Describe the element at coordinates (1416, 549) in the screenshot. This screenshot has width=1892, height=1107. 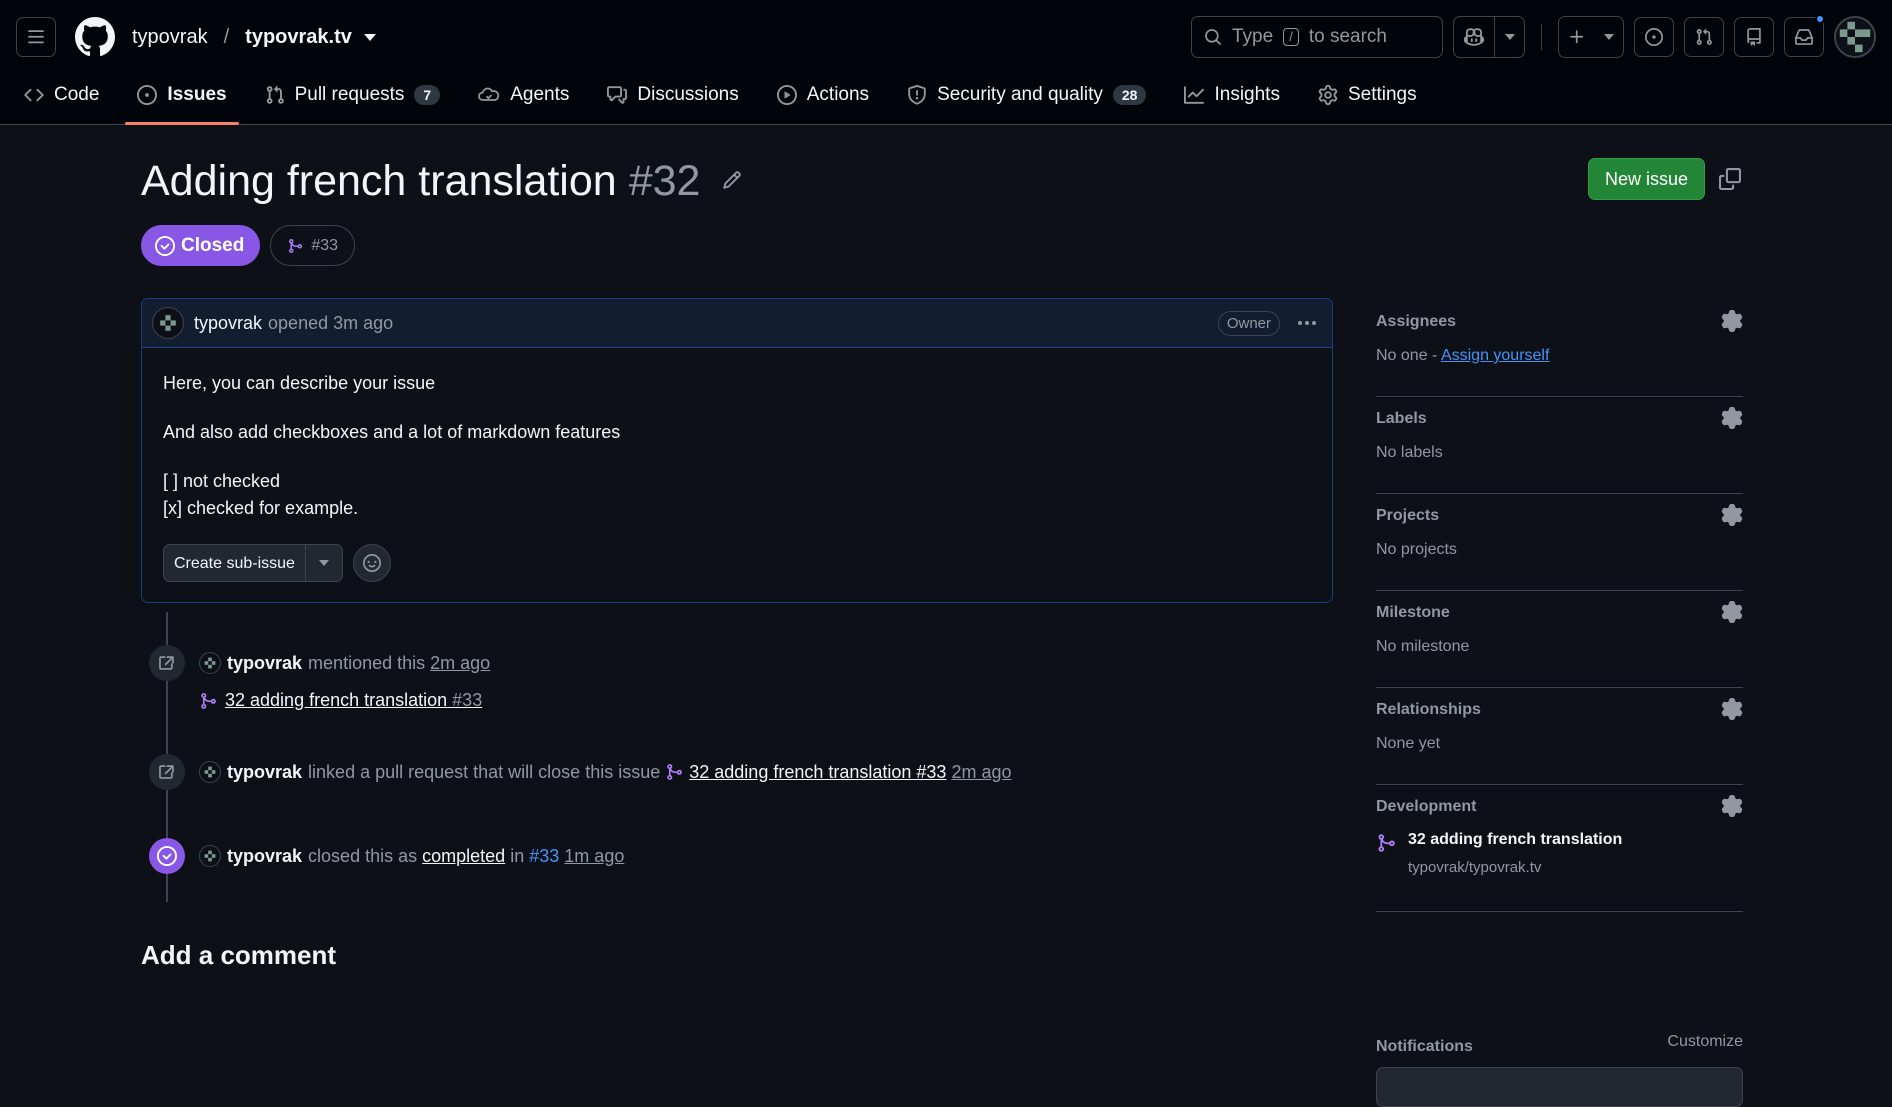
I see `sidebar-value: No projects` at that location.